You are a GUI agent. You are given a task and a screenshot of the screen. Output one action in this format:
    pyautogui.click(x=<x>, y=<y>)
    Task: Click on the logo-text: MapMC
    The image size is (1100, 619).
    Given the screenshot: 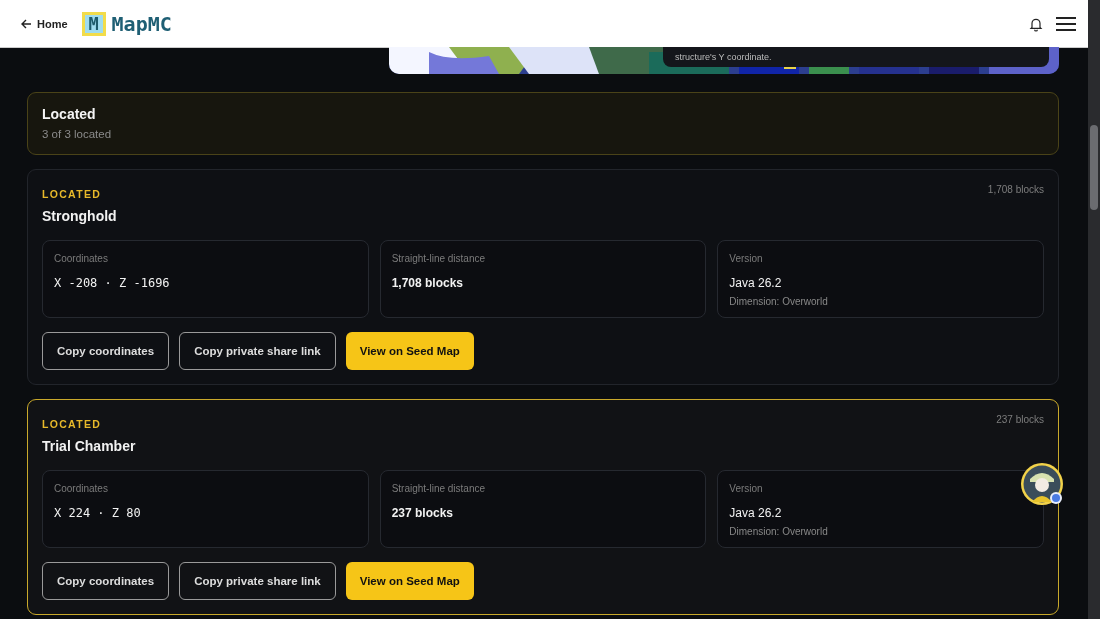 What is the action you would take?
    pyautogui.click(x=141, y=23)
    